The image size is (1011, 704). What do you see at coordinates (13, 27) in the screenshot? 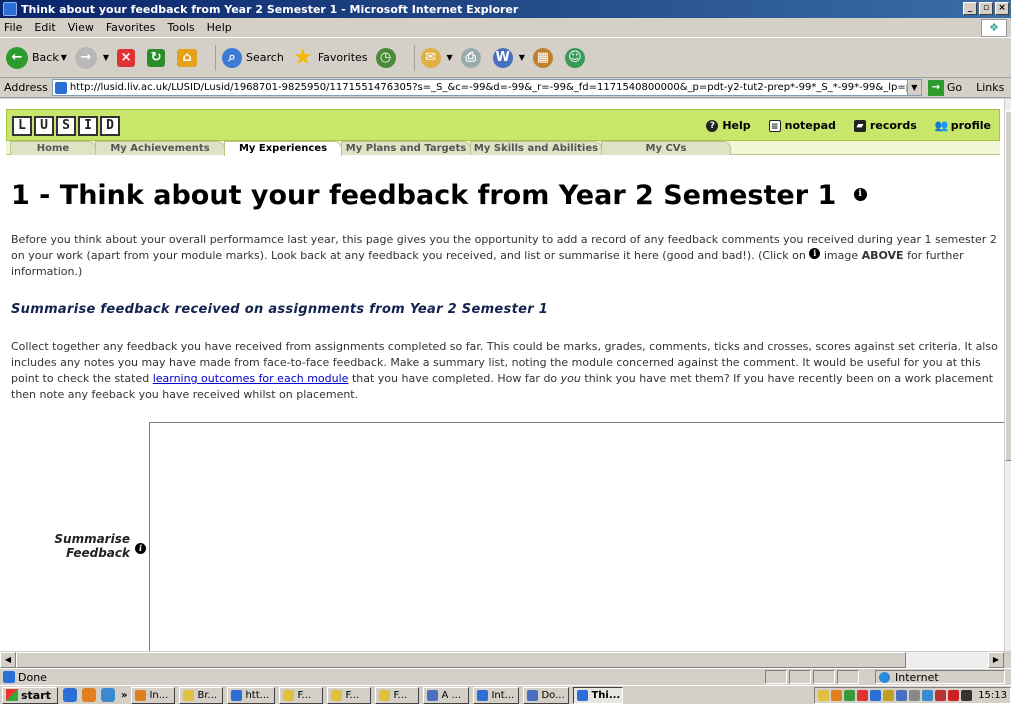
I see `menu-file: File` at bounding box center [13, 27].